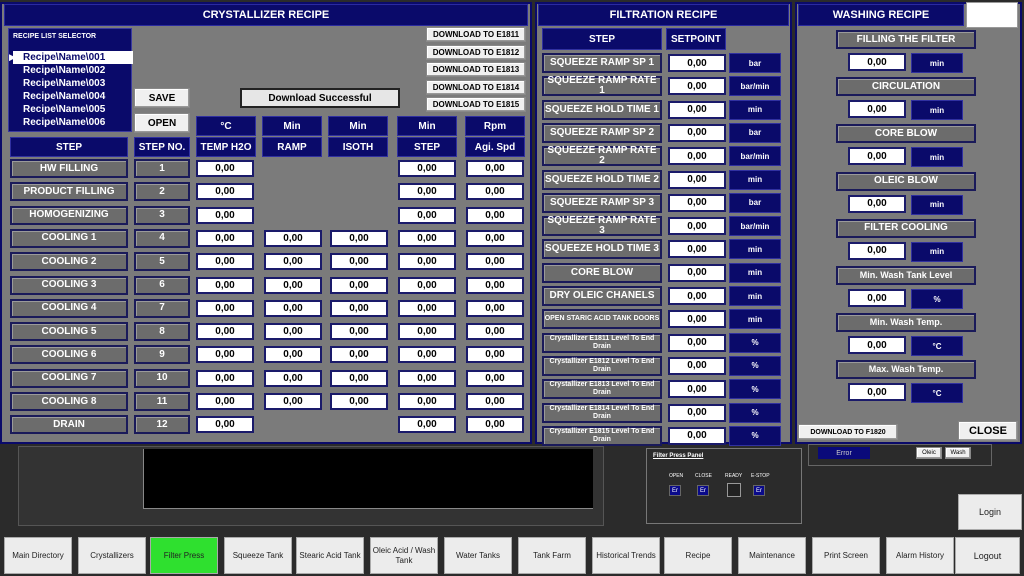 This screenshot has height=576, width=1024. Describe the element at coordinates (990, 512) in the screenshot. I see `login-button: Login` at that location.